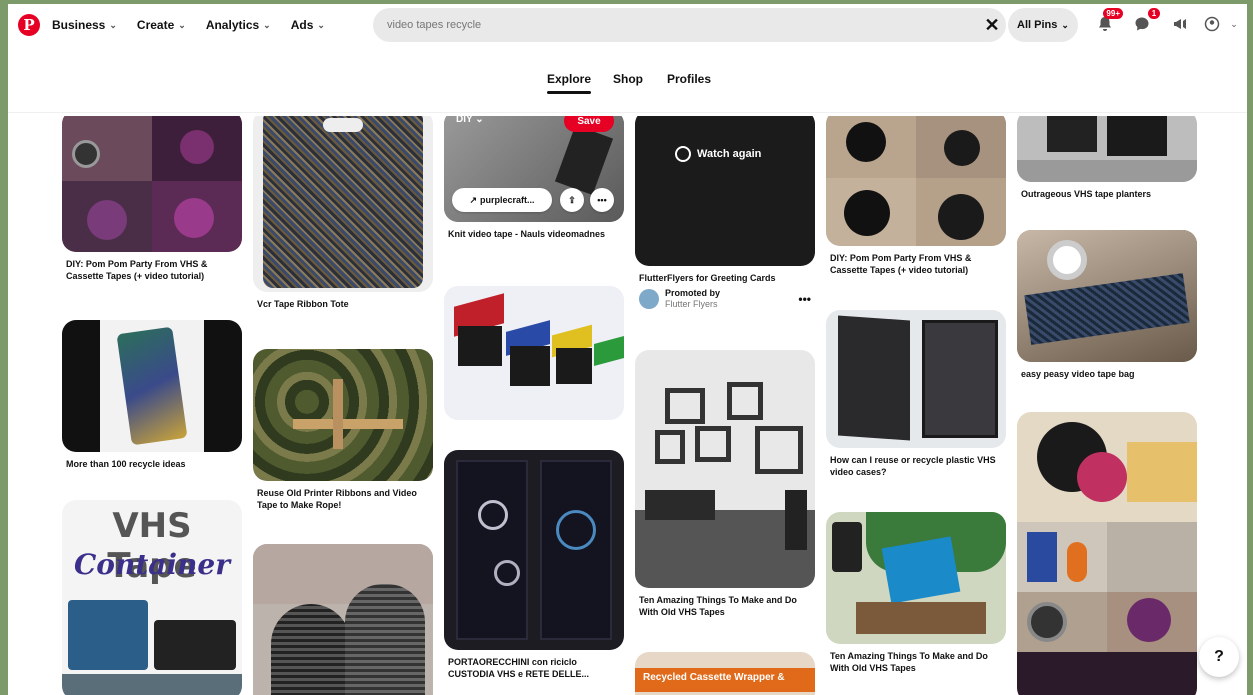 This screenshot has width=1253, height=695. I want to click on ads-menu-button: Ads ⌄, so click(308, 25).